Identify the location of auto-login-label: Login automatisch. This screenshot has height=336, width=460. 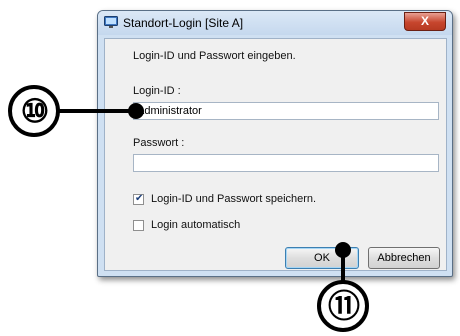
(195, 225).